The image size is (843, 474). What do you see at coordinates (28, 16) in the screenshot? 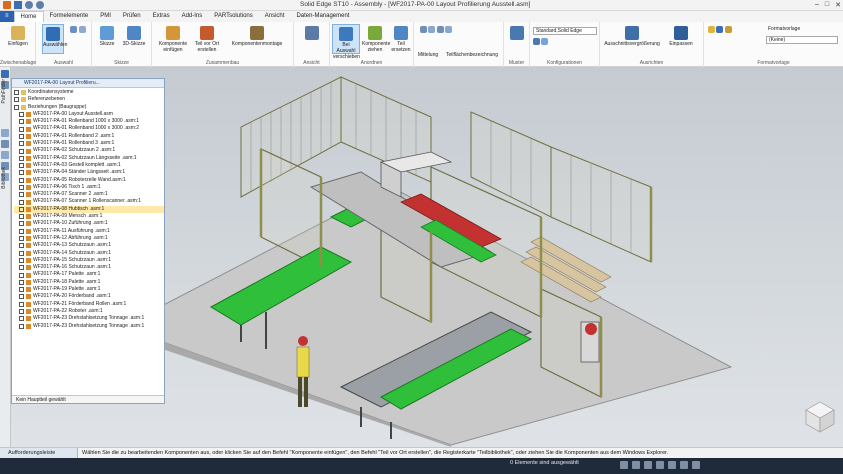
I see `tab-home: Home` at bounding box center [28, 16].